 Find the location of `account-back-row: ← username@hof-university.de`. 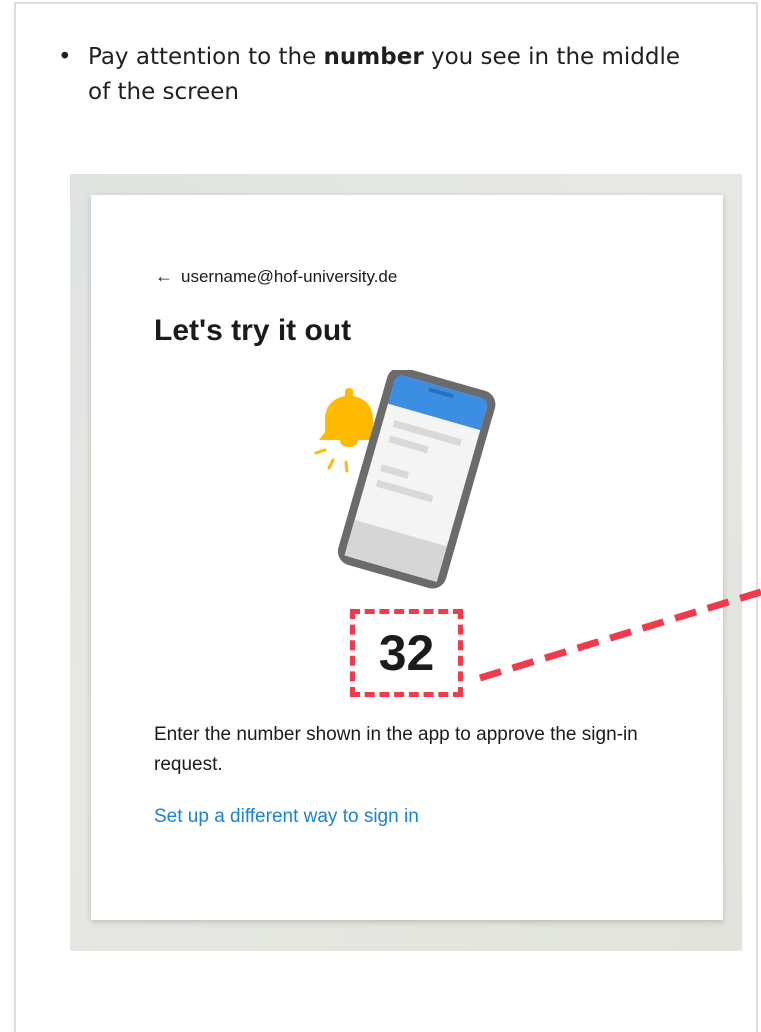

account-back-row: ← username@hof-university.de is located at coordinates (276, 276).